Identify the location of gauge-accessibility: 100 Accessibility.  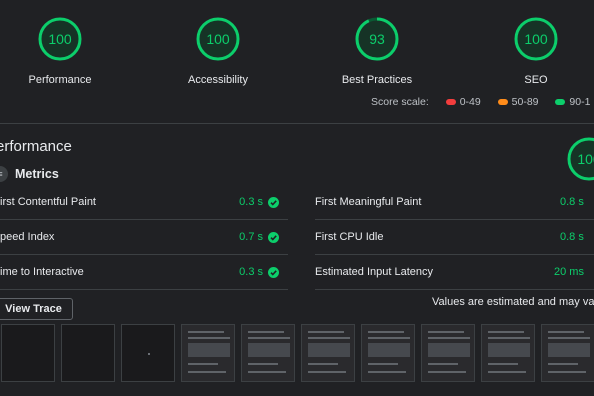
(218, 51).